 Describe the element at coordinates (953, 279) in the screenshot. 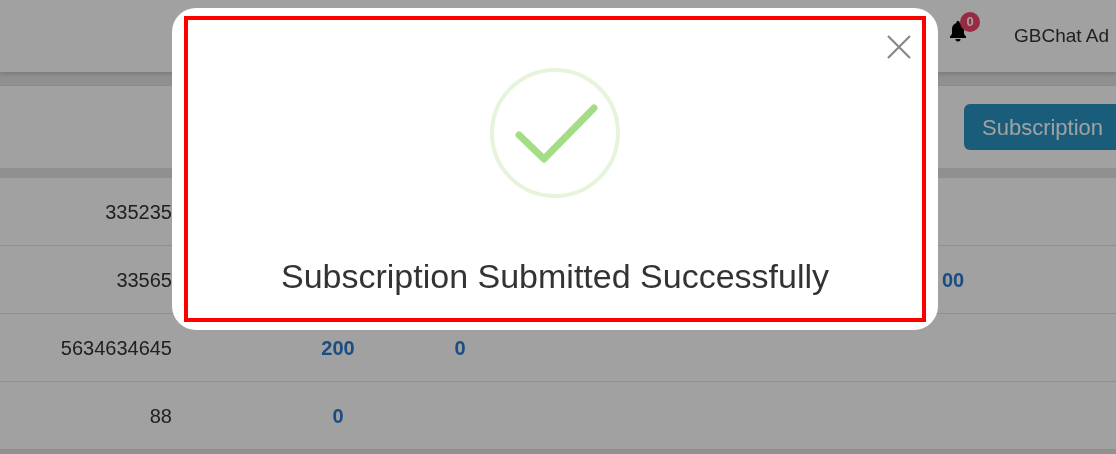

I see `table-cell: 00` at that location.